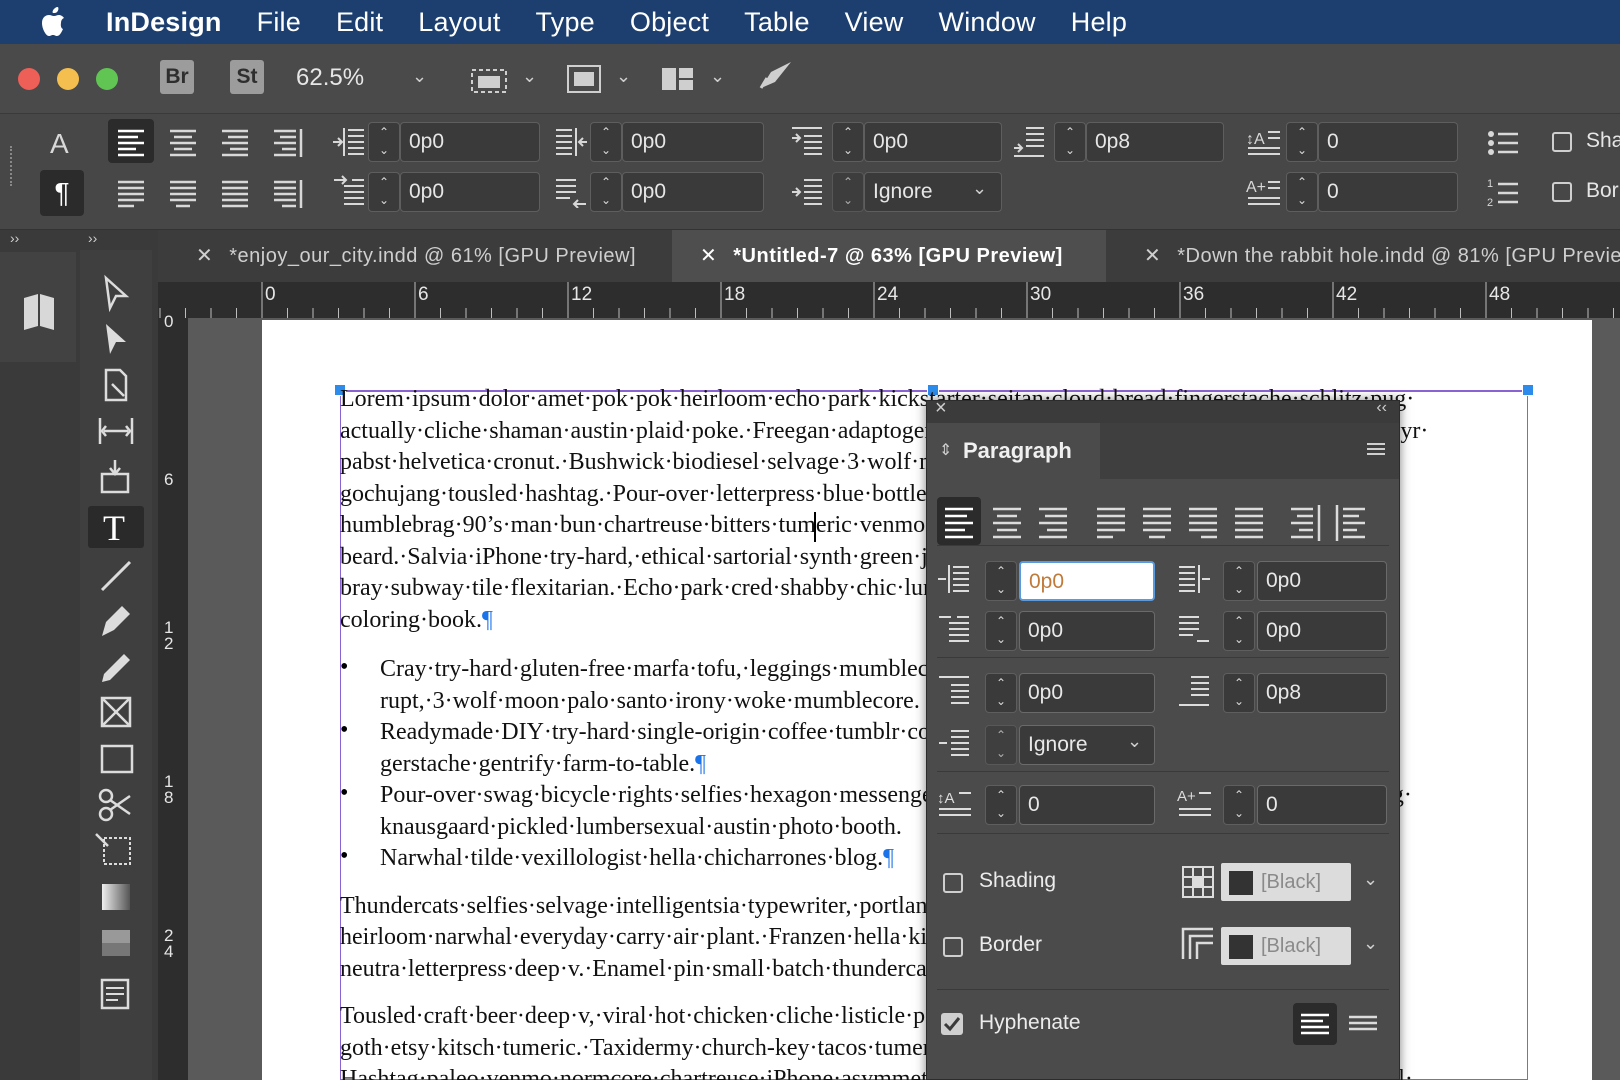 The height and width of the screenshot is (1080, 1620). I want to click on space-after-stepper: ⌃ ⌄, so click(1070, 142).